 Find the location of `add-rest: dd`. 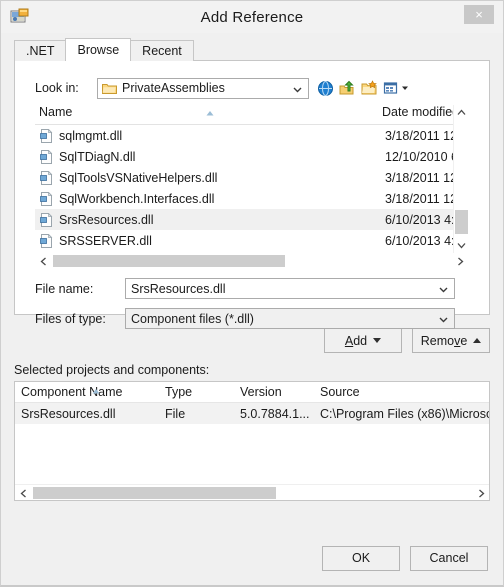

add-rest: dd is located at coordinates (360, 340).